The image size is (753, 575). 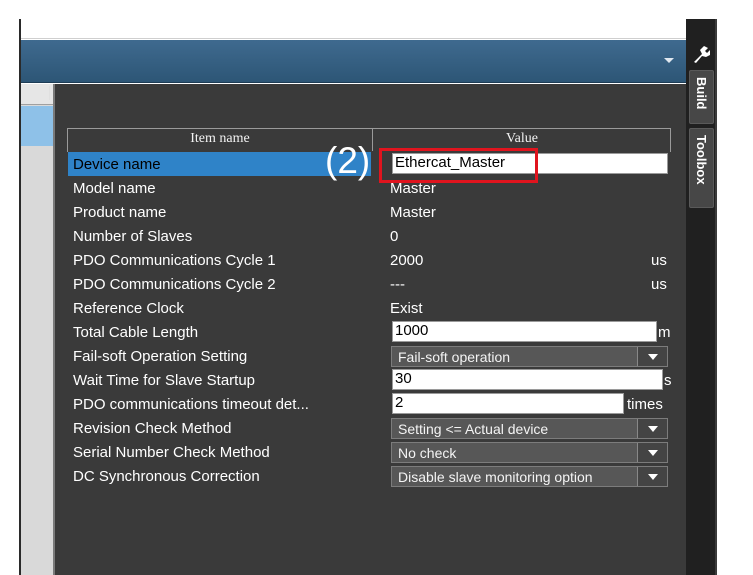 I want to click on row-unit: times, so click(x=645, y=404).